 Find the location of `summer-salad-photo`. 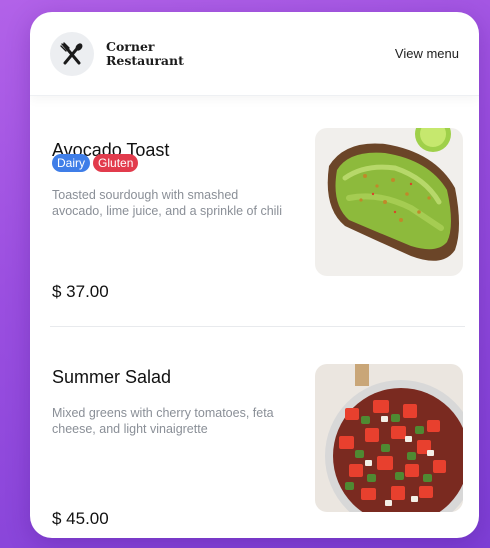

summer-salad-photo is located at coordinates (389, 438).